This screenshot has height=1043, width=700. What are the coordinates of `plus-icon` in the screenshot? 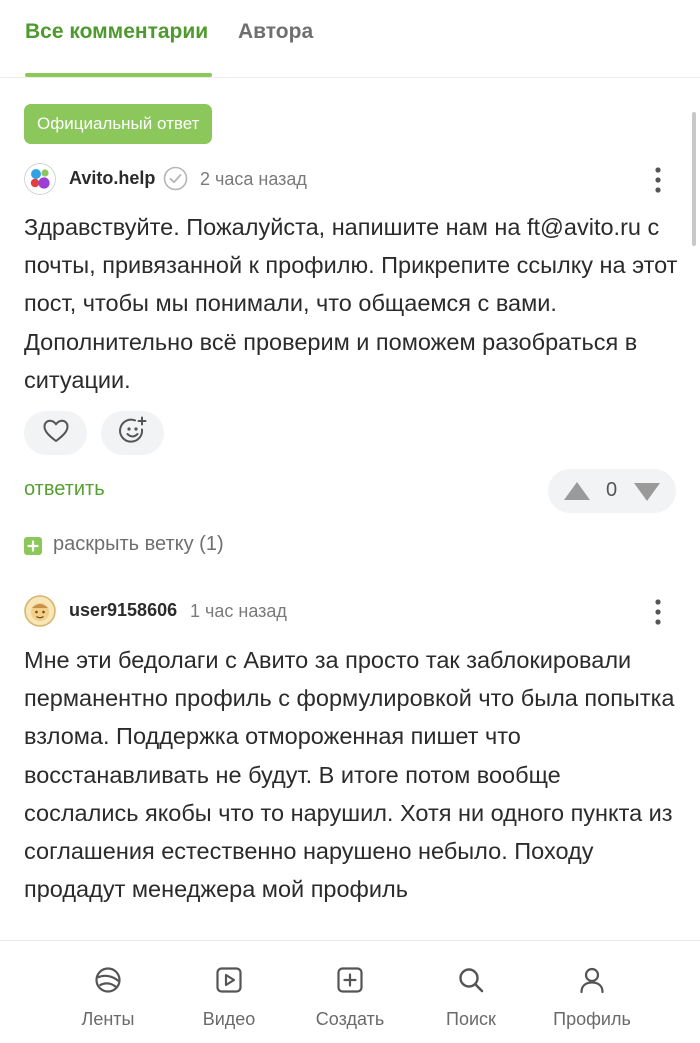 It's located at (33, 546).